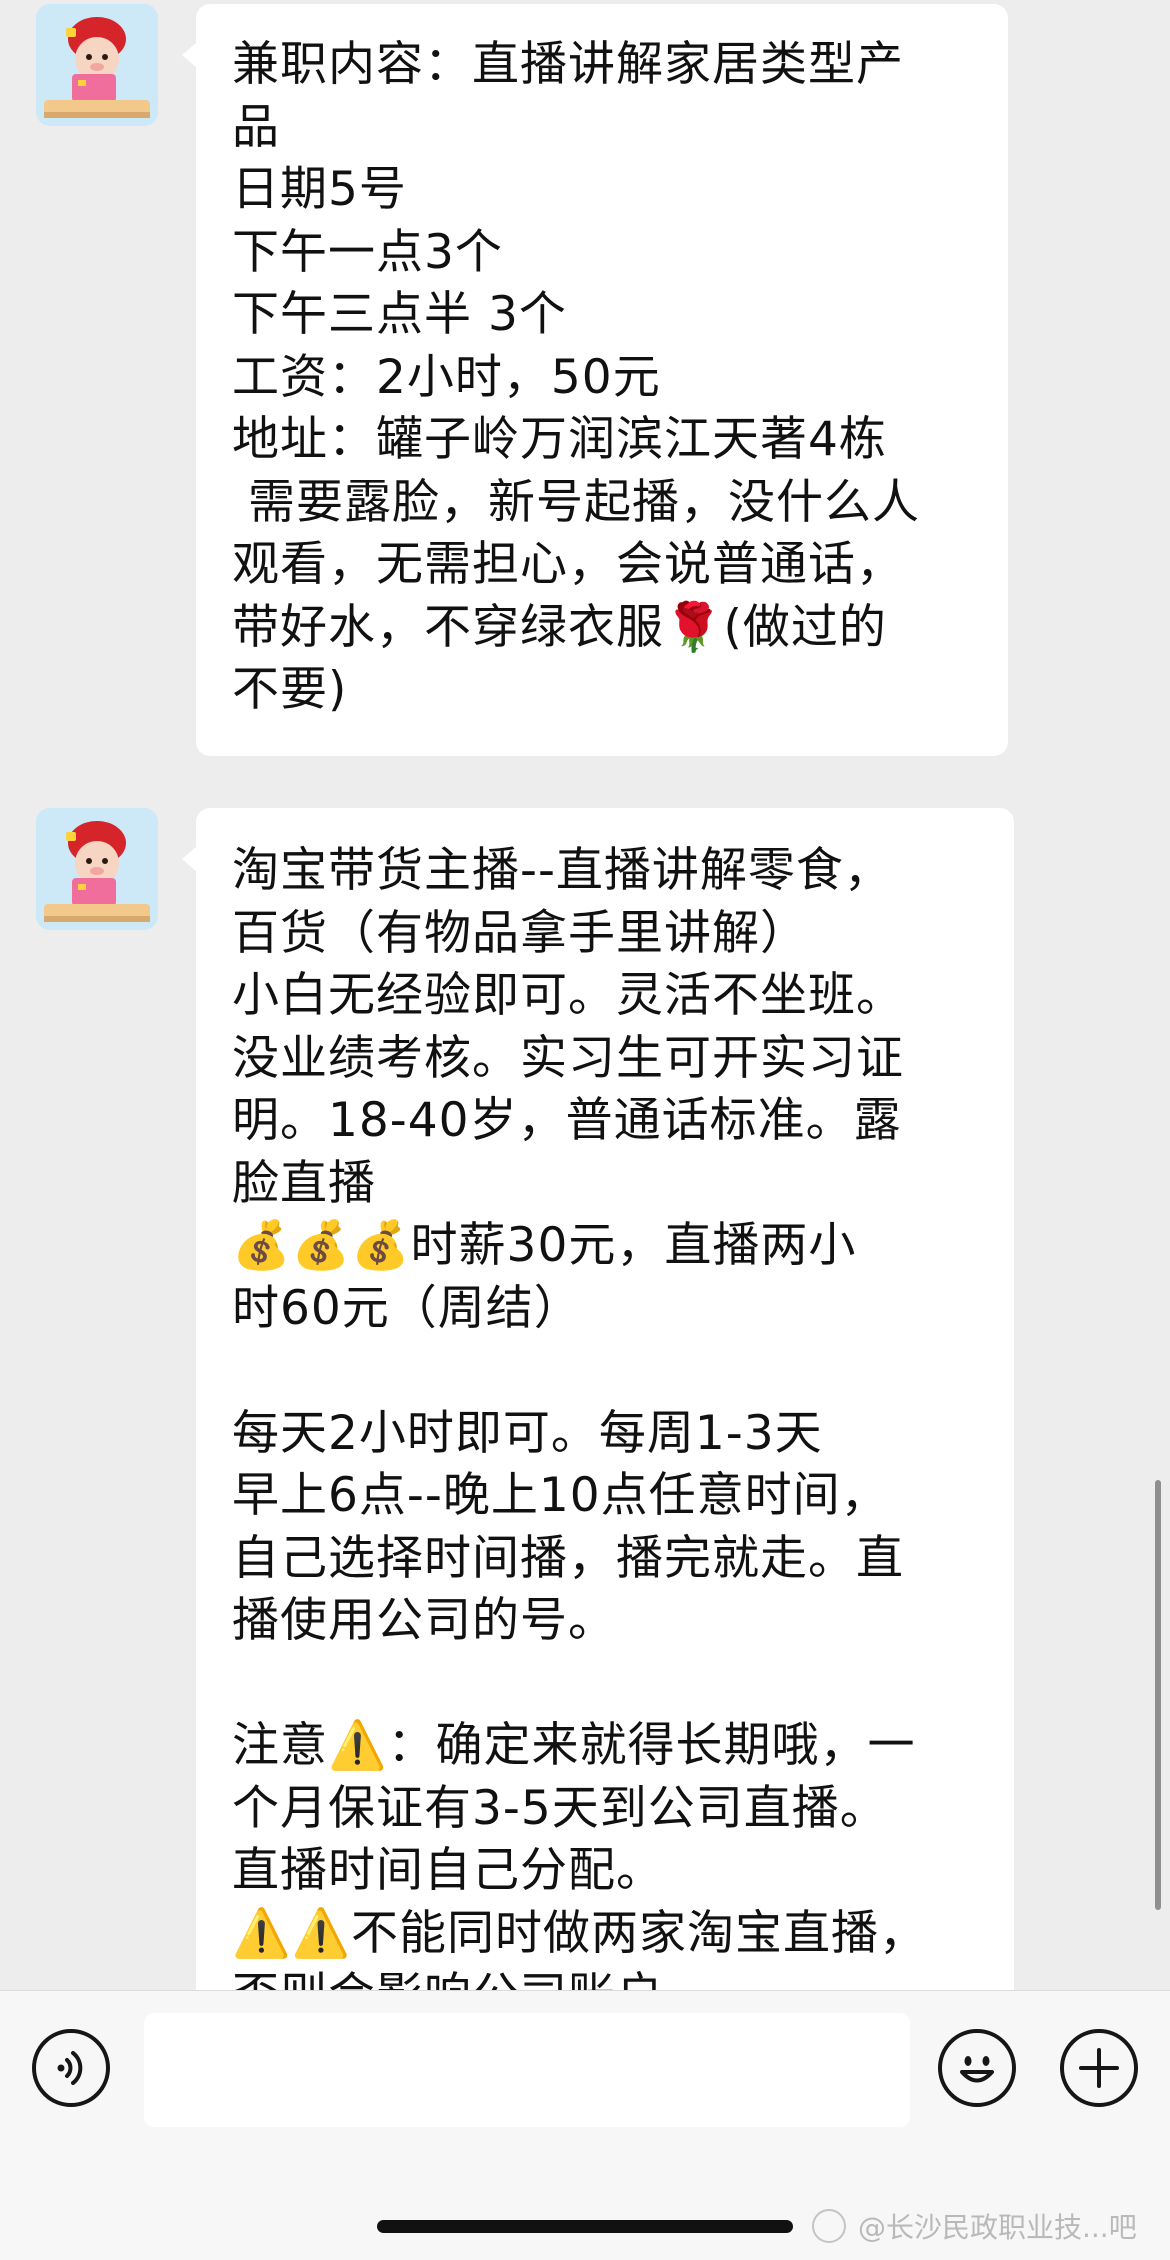  I want to click on watermark-text: @长沙民政职业技...吧, so click(997, 2227).